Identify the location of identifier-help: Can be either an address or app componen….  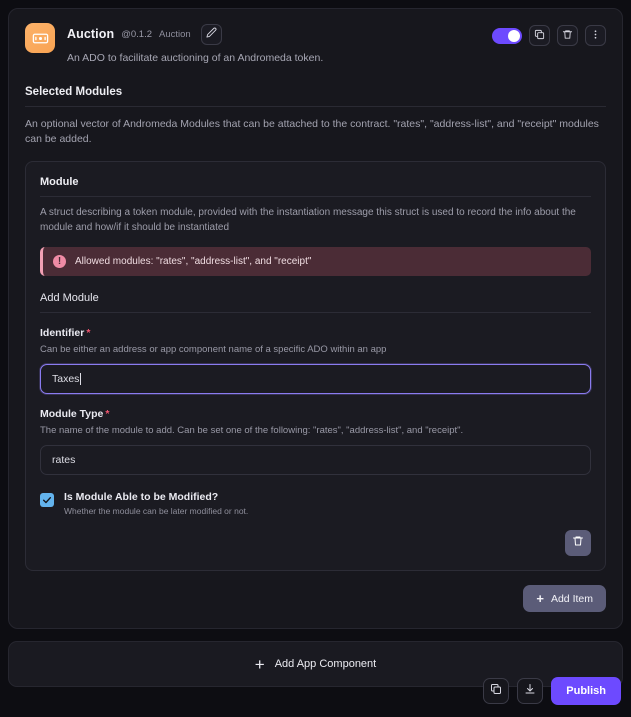
(213, 350).